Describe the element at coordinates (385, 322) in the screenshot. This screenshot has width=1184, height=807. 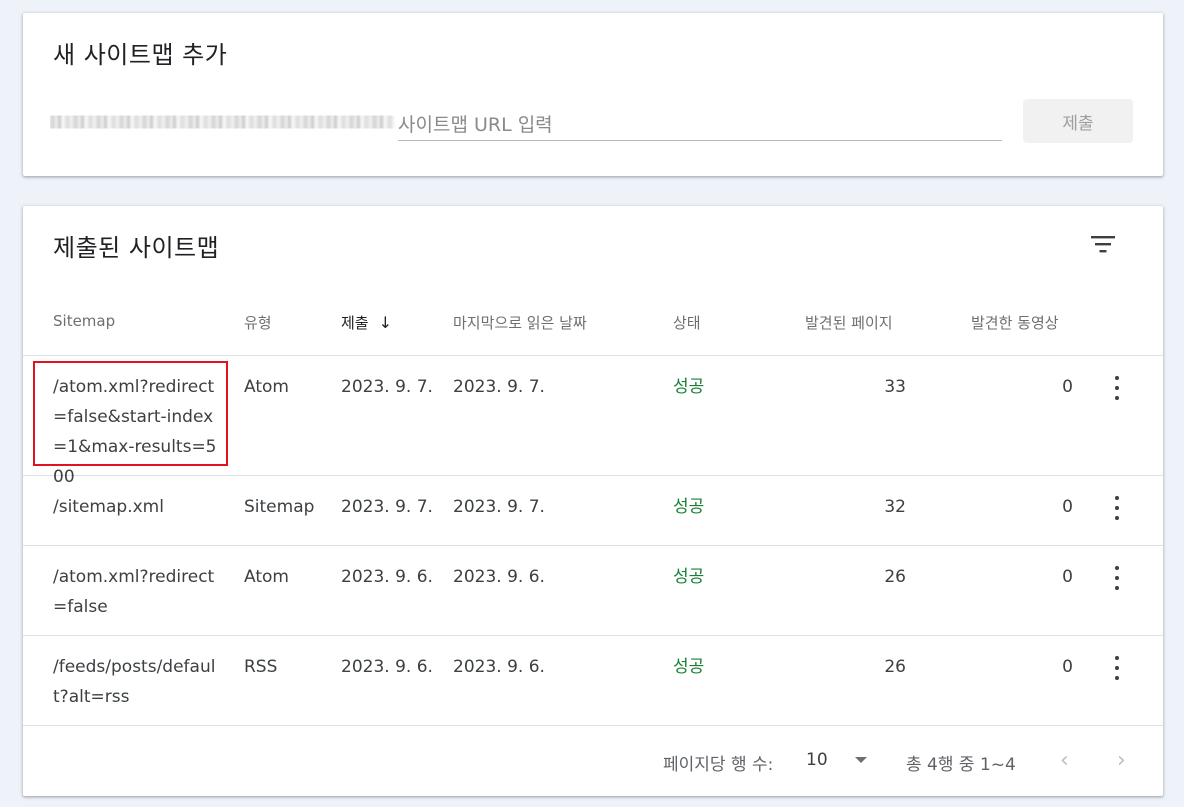
I see `sort-arrow-down-icon: ↓` at that location.